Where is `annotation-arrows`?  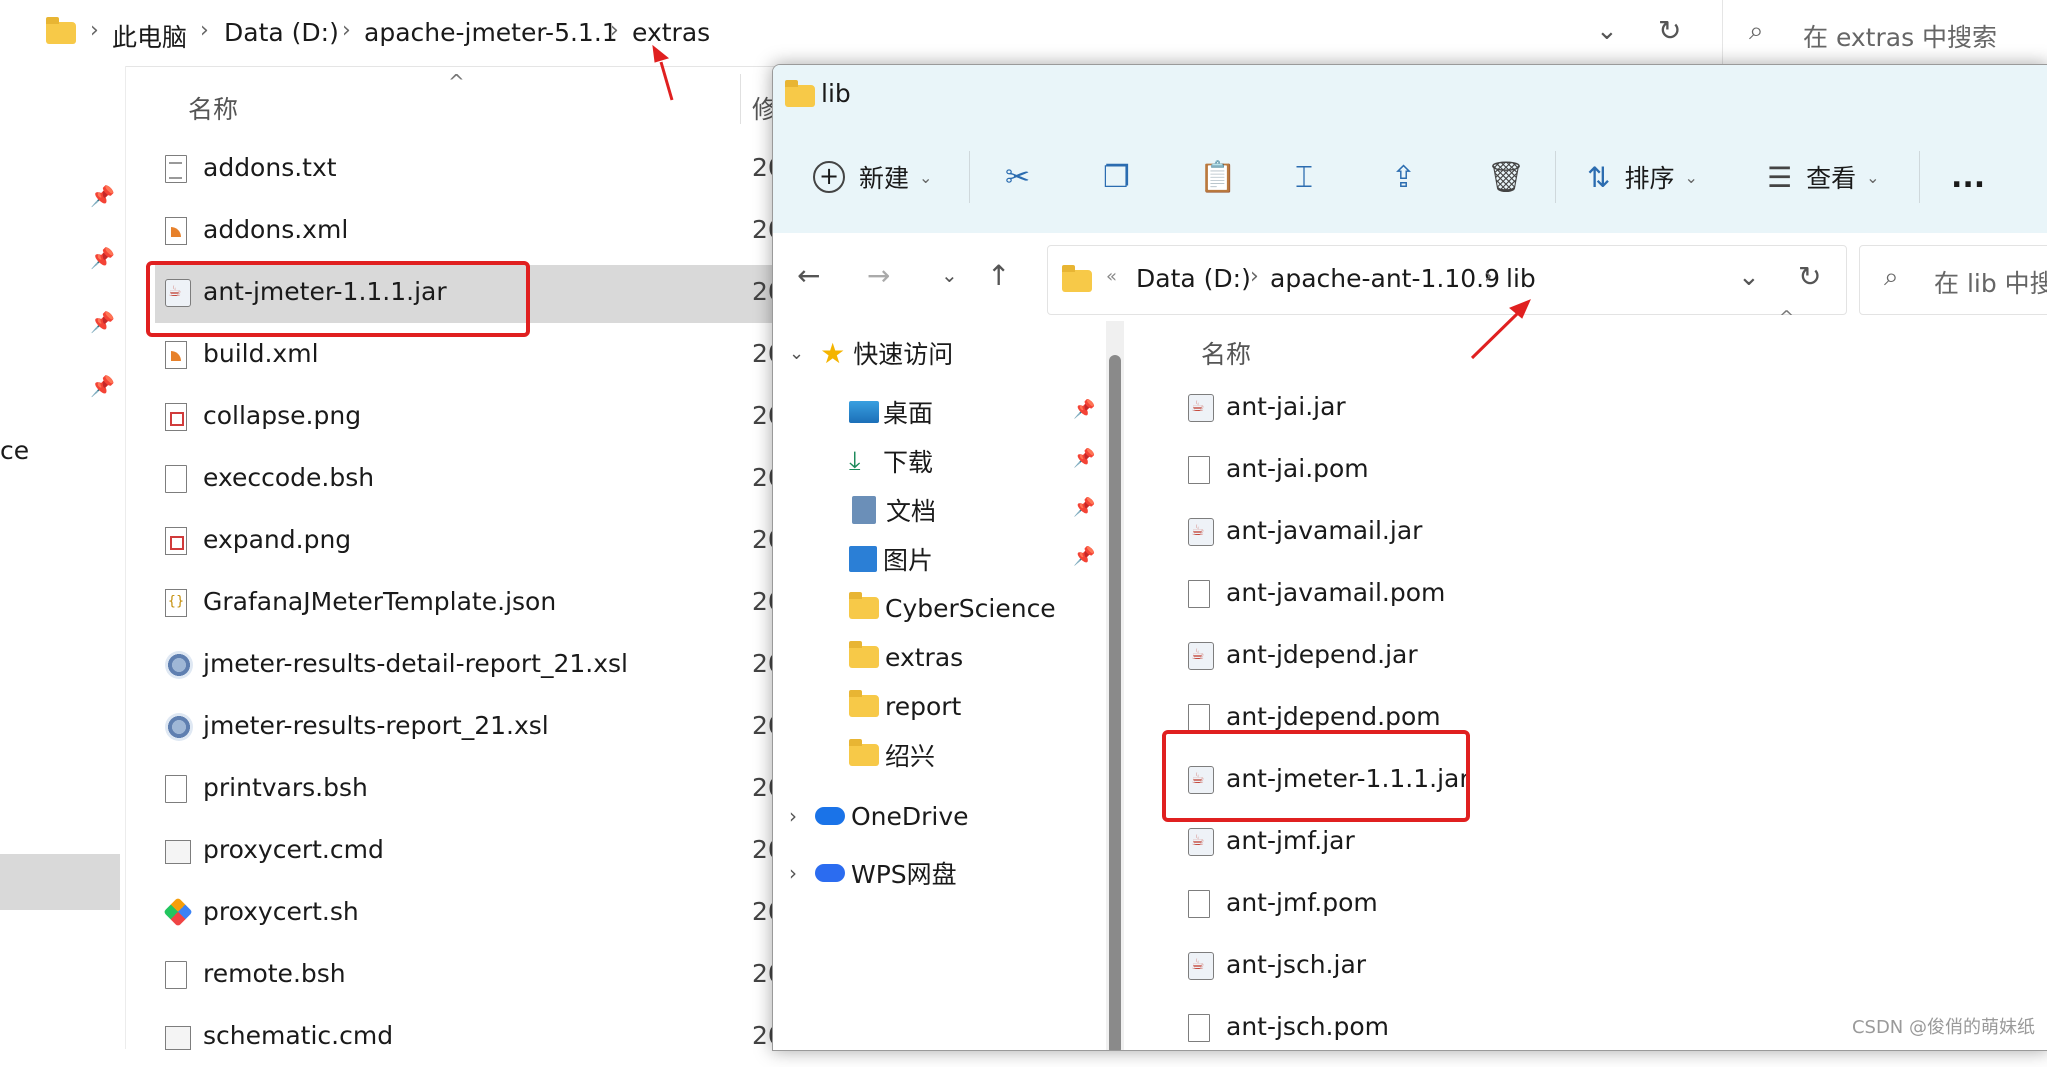 annotation-arrows is located at coordinates (1091, 202).